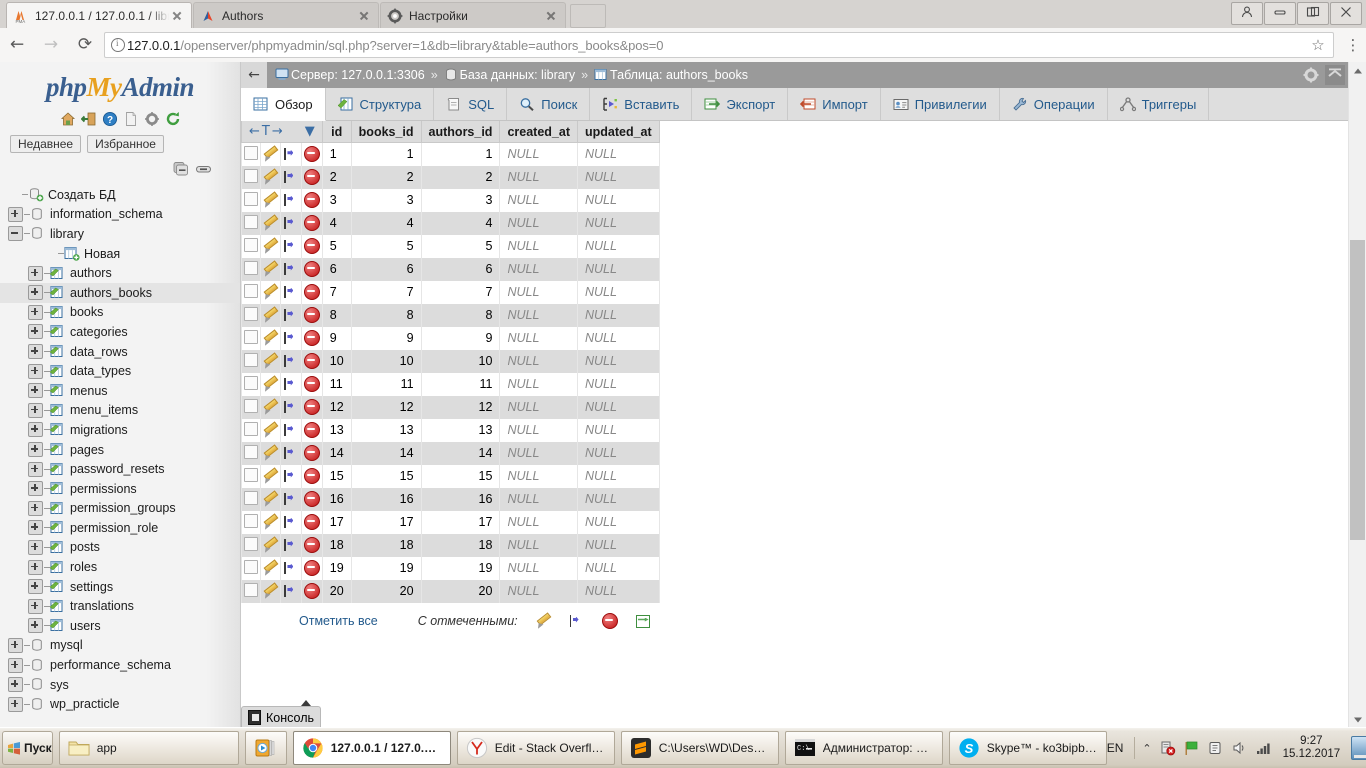  Describe the element at coordinates (120, 234) in the screenshot. I see `tree-item-library: library` at that location.